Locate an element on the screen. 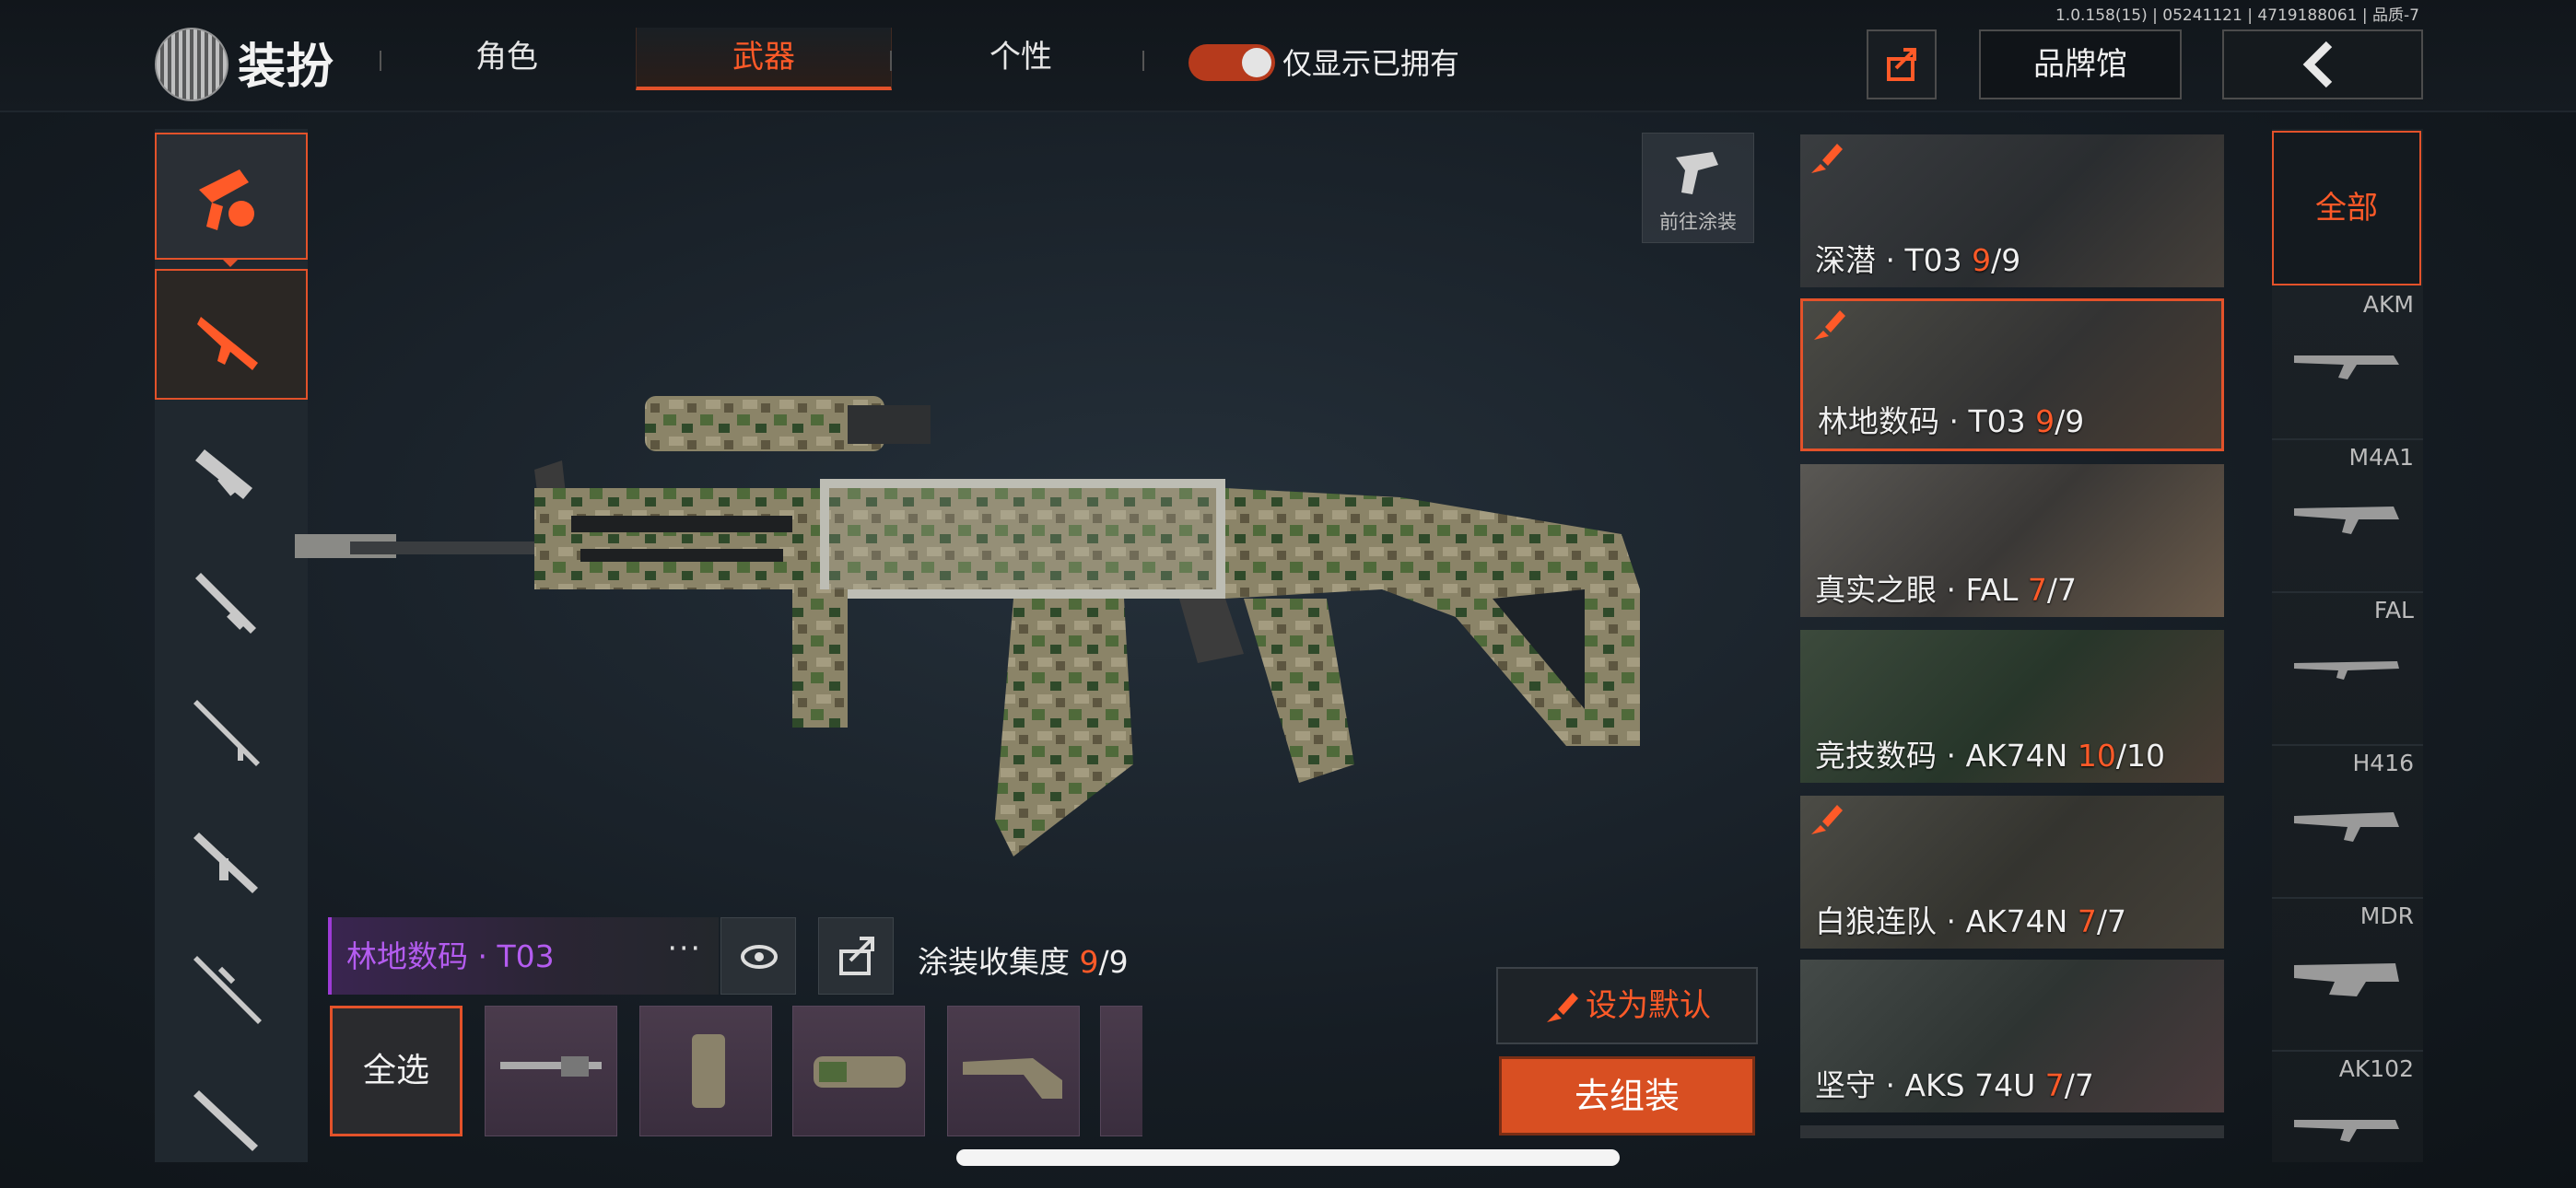 The image size is (2576, 1188). more-options-button: ··· is located at coordinates (685, 948).